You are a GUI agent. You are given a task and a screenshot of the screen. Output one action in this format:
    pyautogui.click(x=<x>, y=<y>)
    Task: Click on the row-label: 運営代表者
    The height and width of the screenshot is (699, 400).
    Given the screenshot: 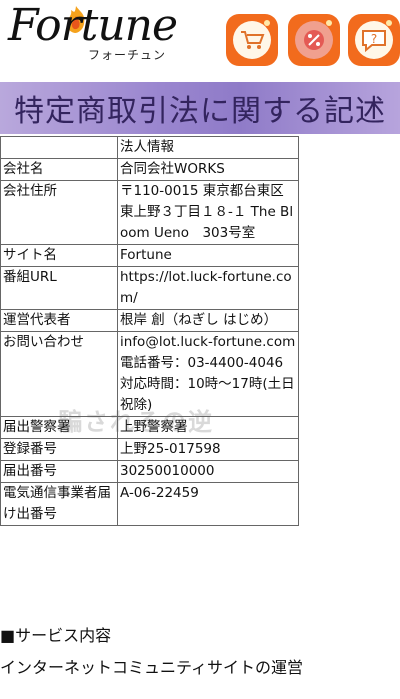 What is the action you would take?
    pyautogui.click(x=59, y=320)
    